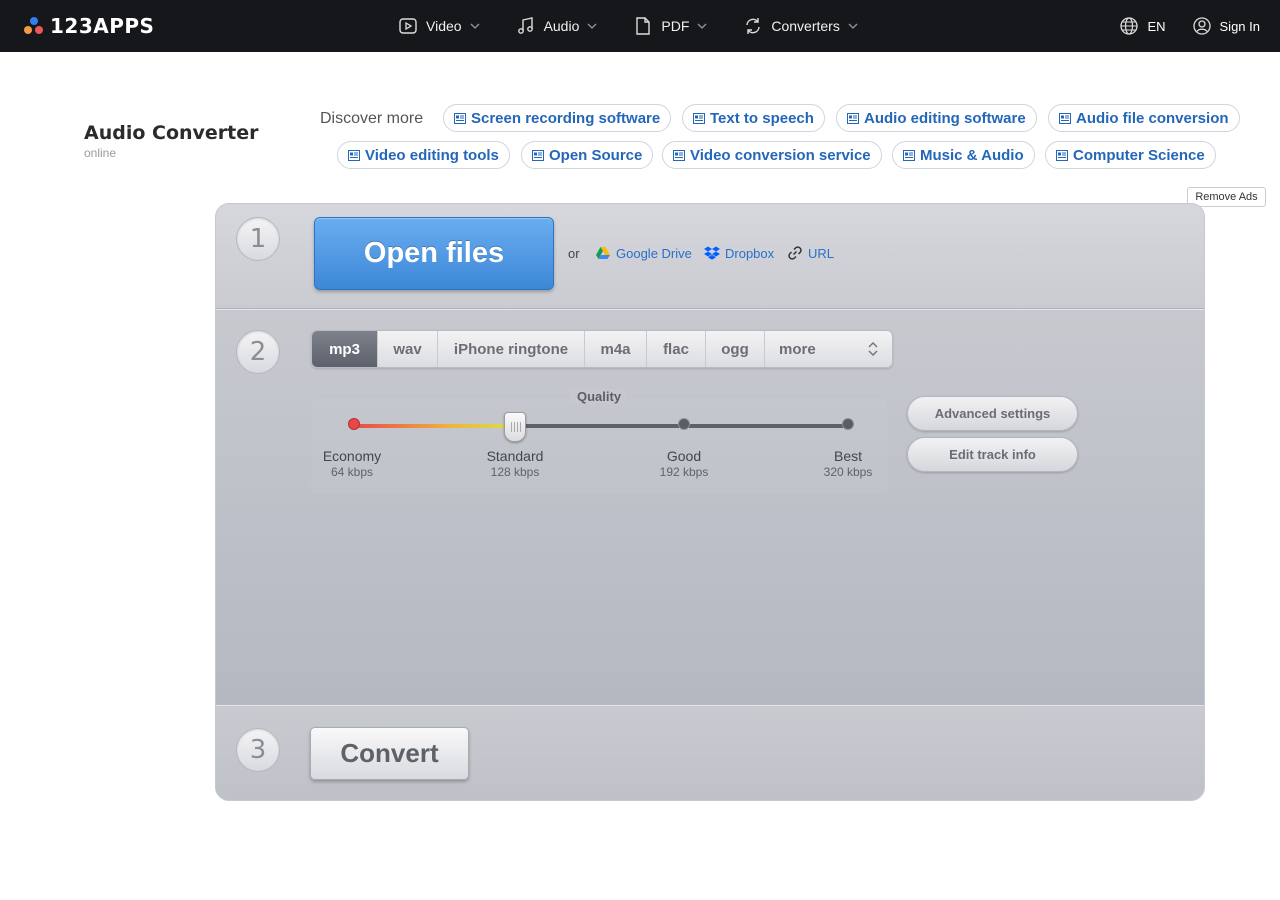  I want to click on step-number: 1, so click(258, 239).